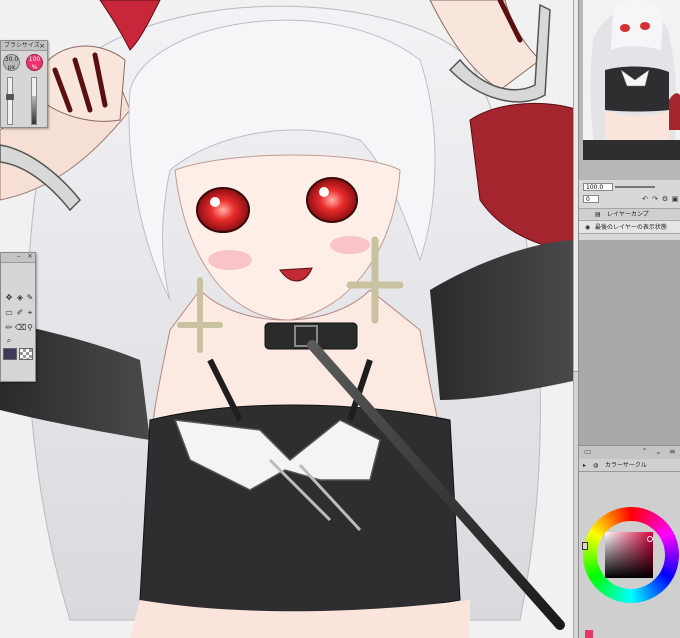 The width and height of the screenshot is (680, 638). Describe the element at coordinates (589, 634) in the screenshot. I see `current-color-chip` at that location.